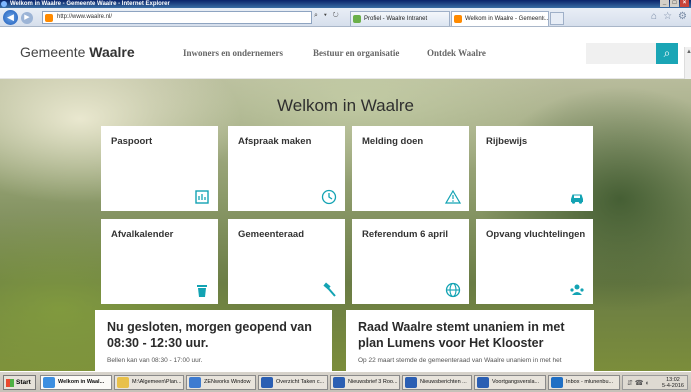  What do you see at coordinates (621, 53) in the screenshot?
I see `search-input` at bounding box center [621, 53].